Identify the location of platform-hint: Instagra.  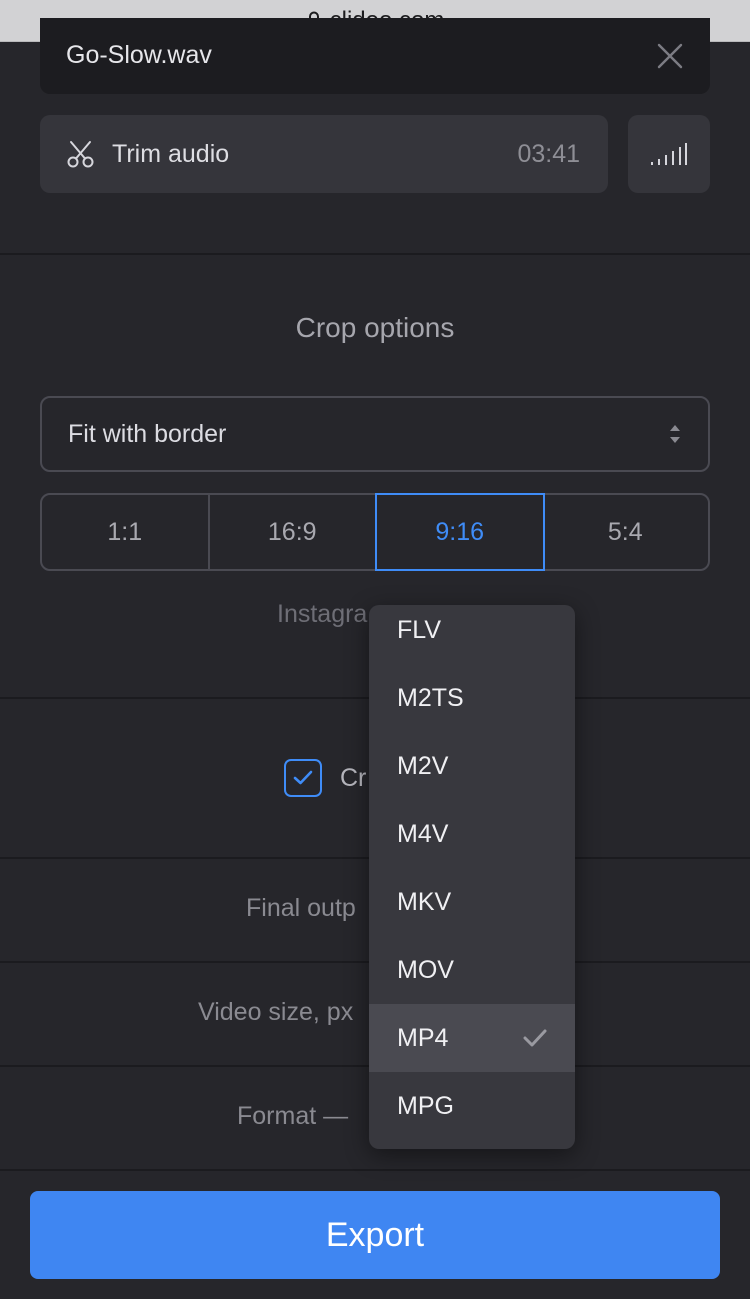
(322, 614).